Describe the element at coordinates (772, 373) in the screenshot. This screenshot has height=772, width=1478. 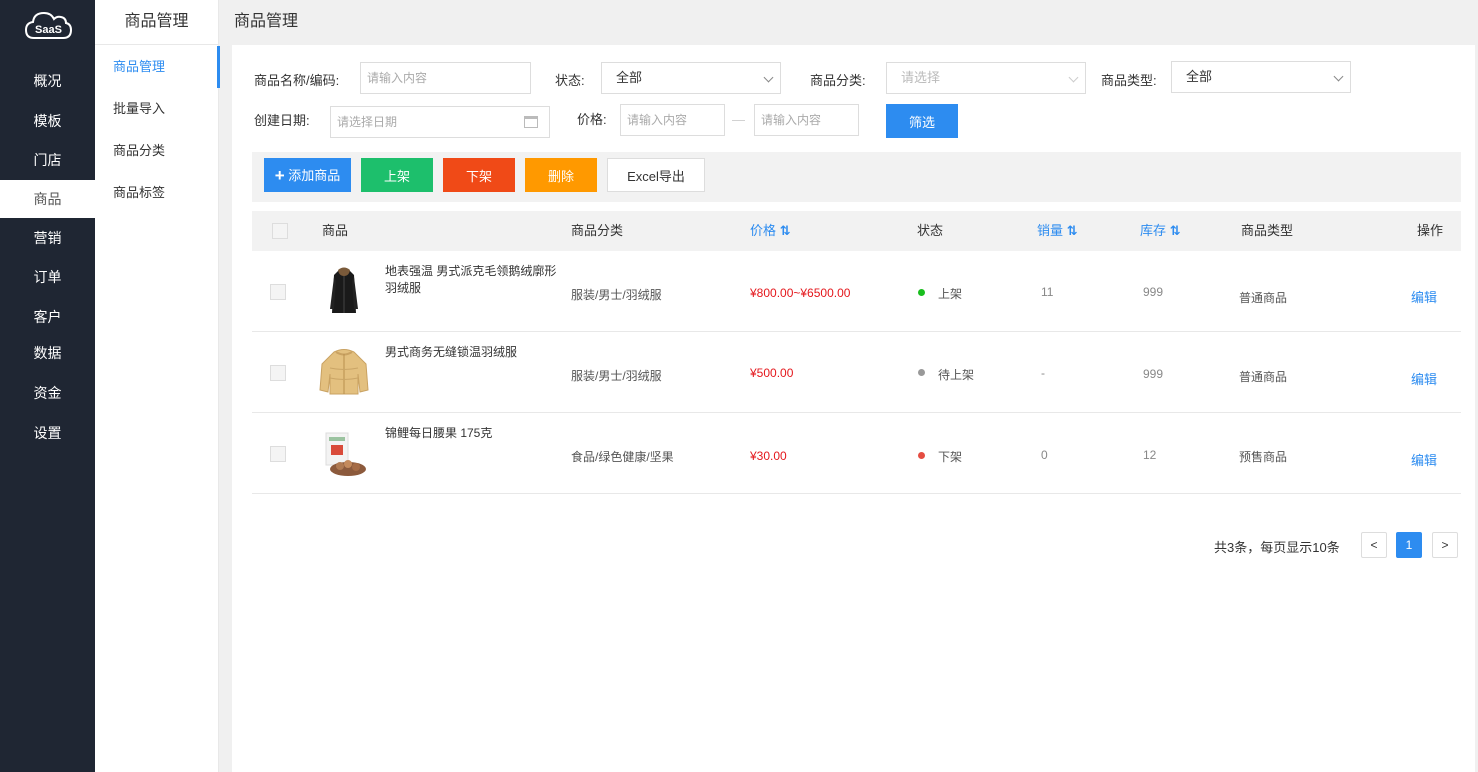
I see `product-price: ¥500.00` at that location.